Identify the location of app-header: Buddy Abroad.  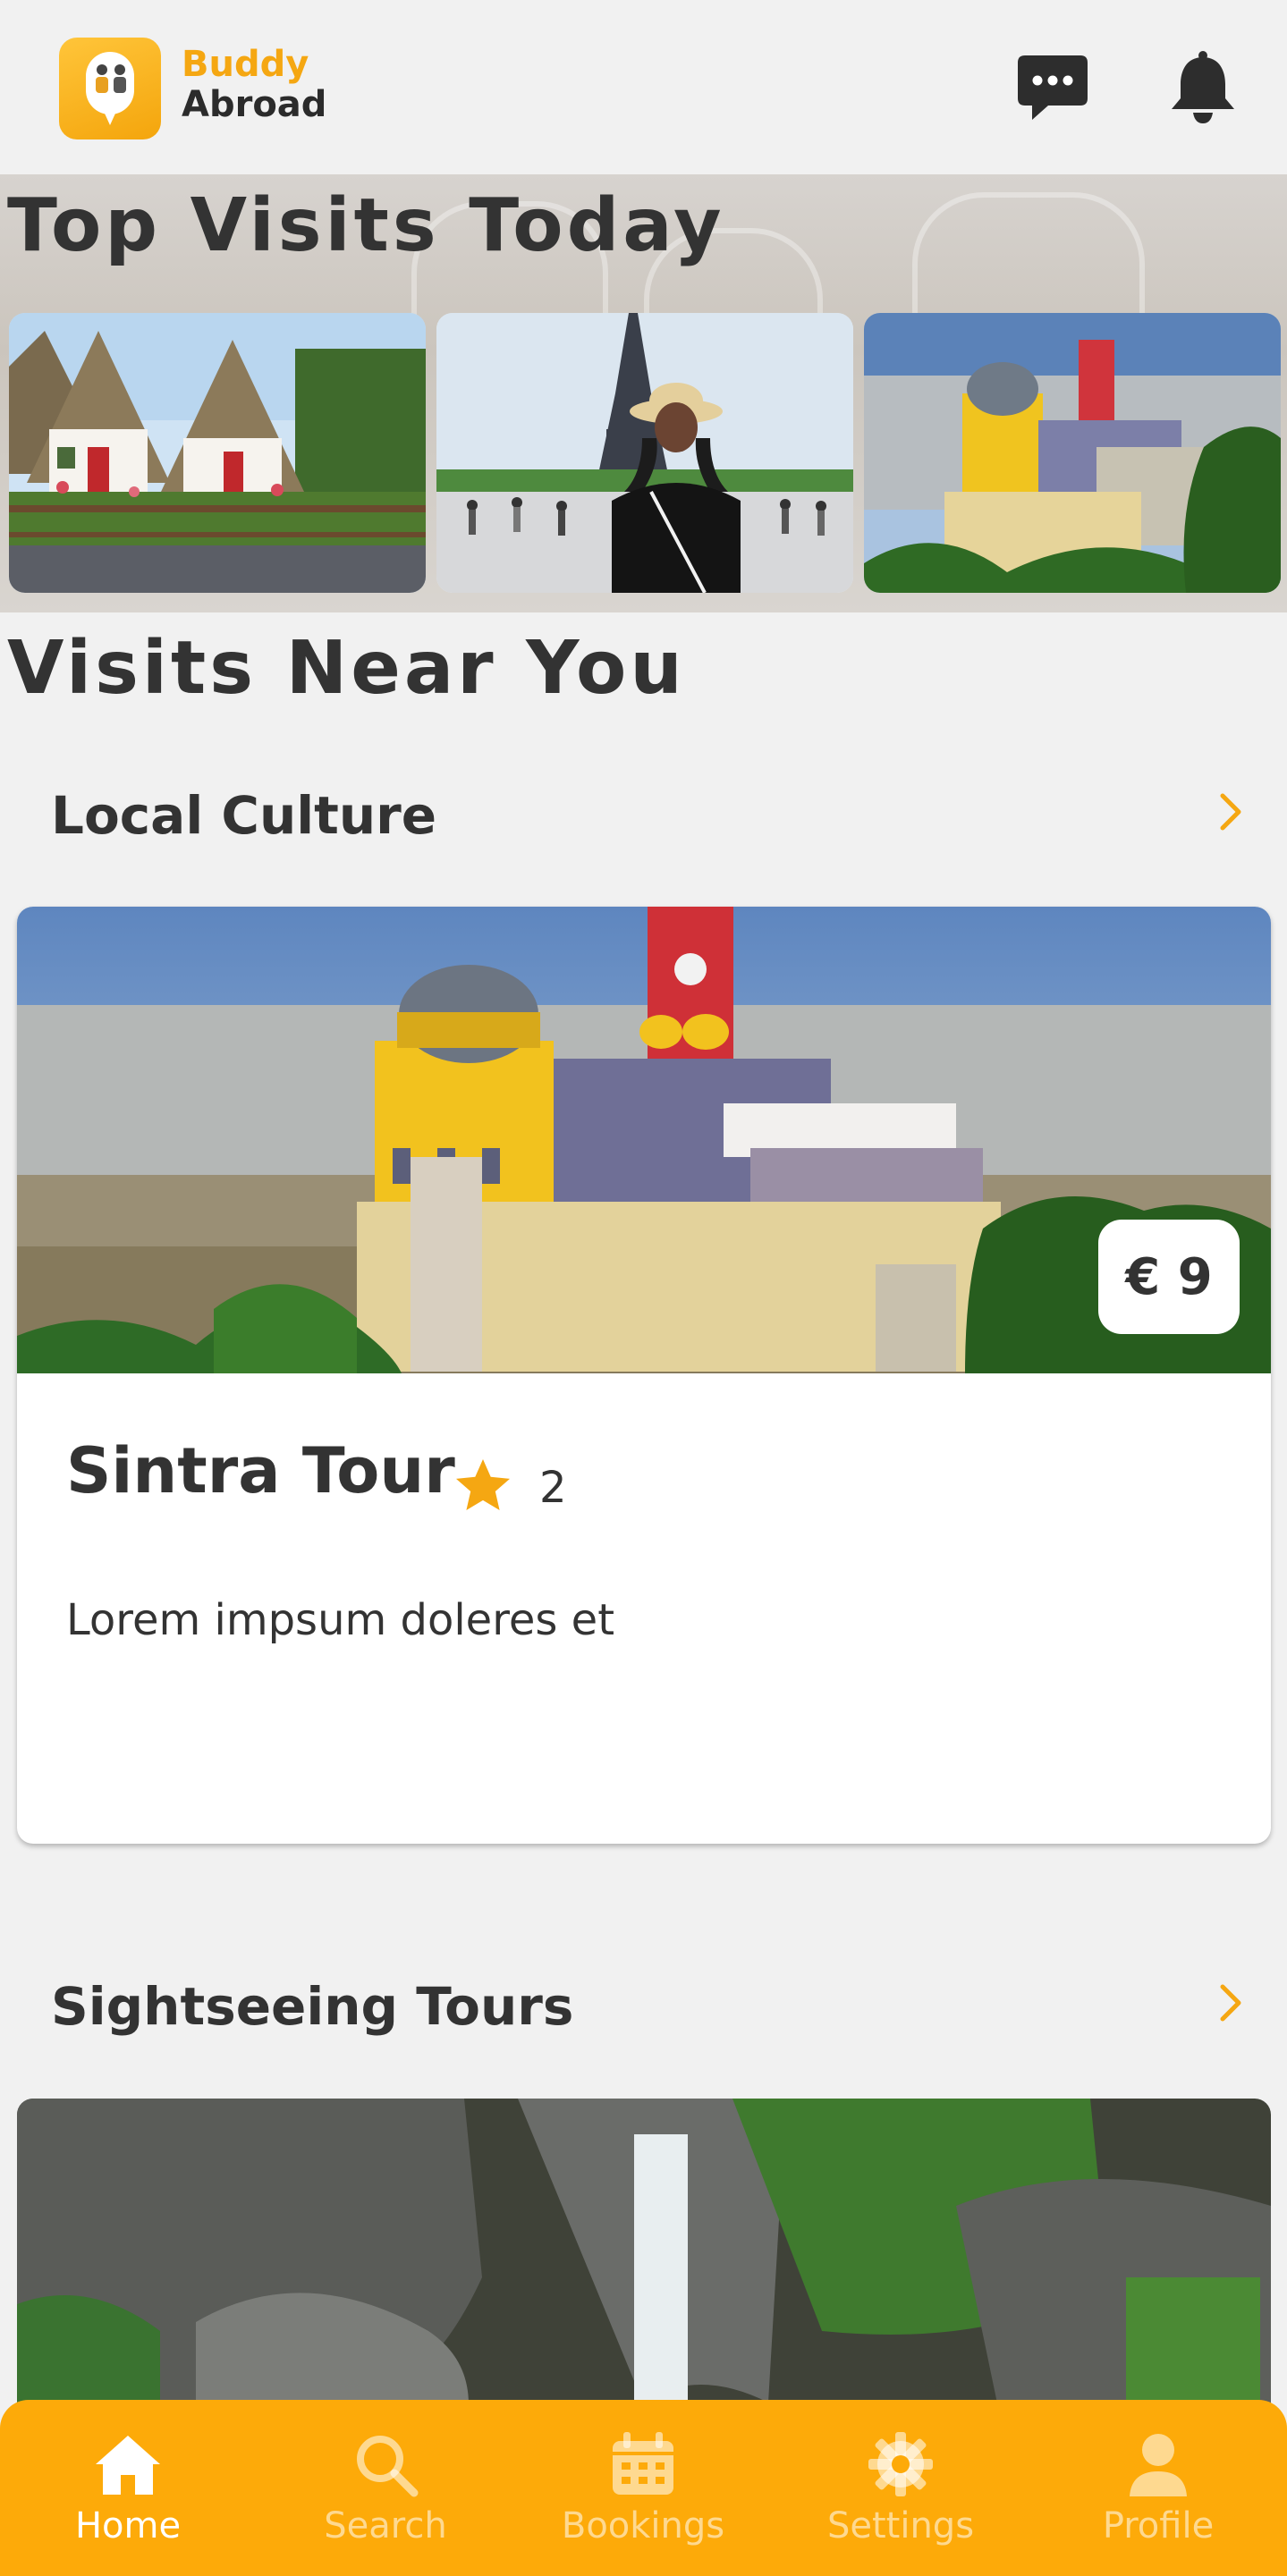
(643, 87).